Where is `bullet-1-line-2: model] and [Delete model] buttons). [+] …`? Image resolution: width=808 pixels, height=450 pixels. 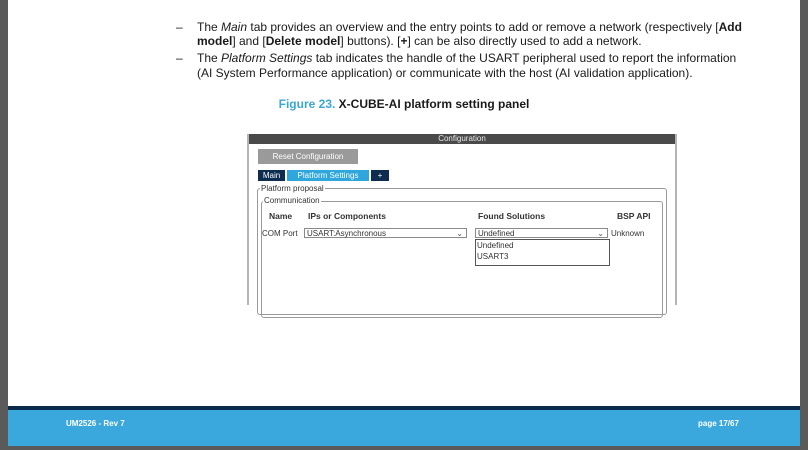
bullet-1-line-2: model] and [Delete model] buttons). [+] … is located at coordinates (419, 41).